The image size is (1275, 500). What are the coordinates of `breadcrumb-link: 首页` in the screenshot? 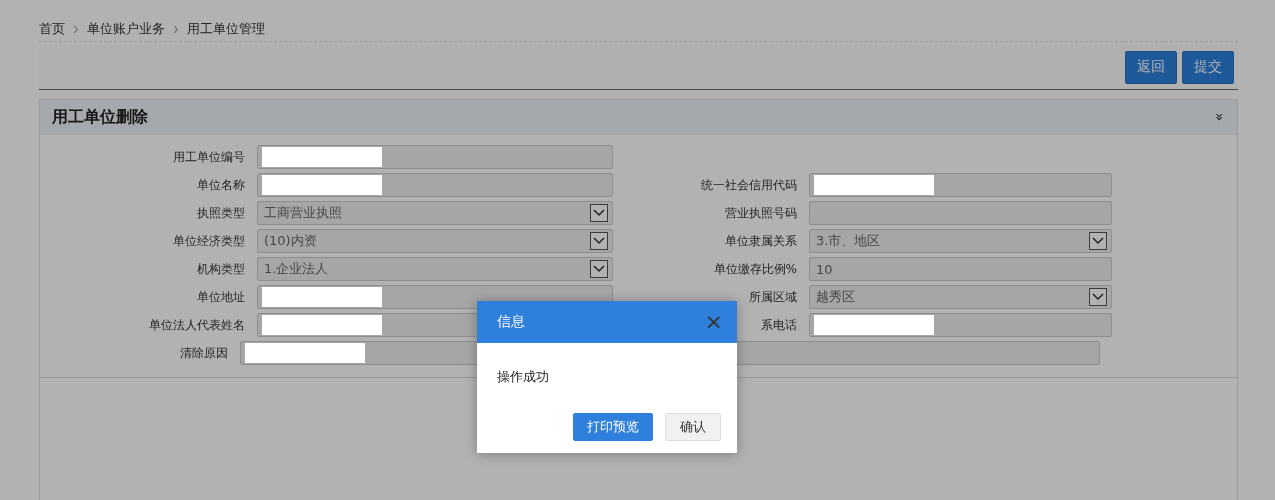 It's located at (52, 29).